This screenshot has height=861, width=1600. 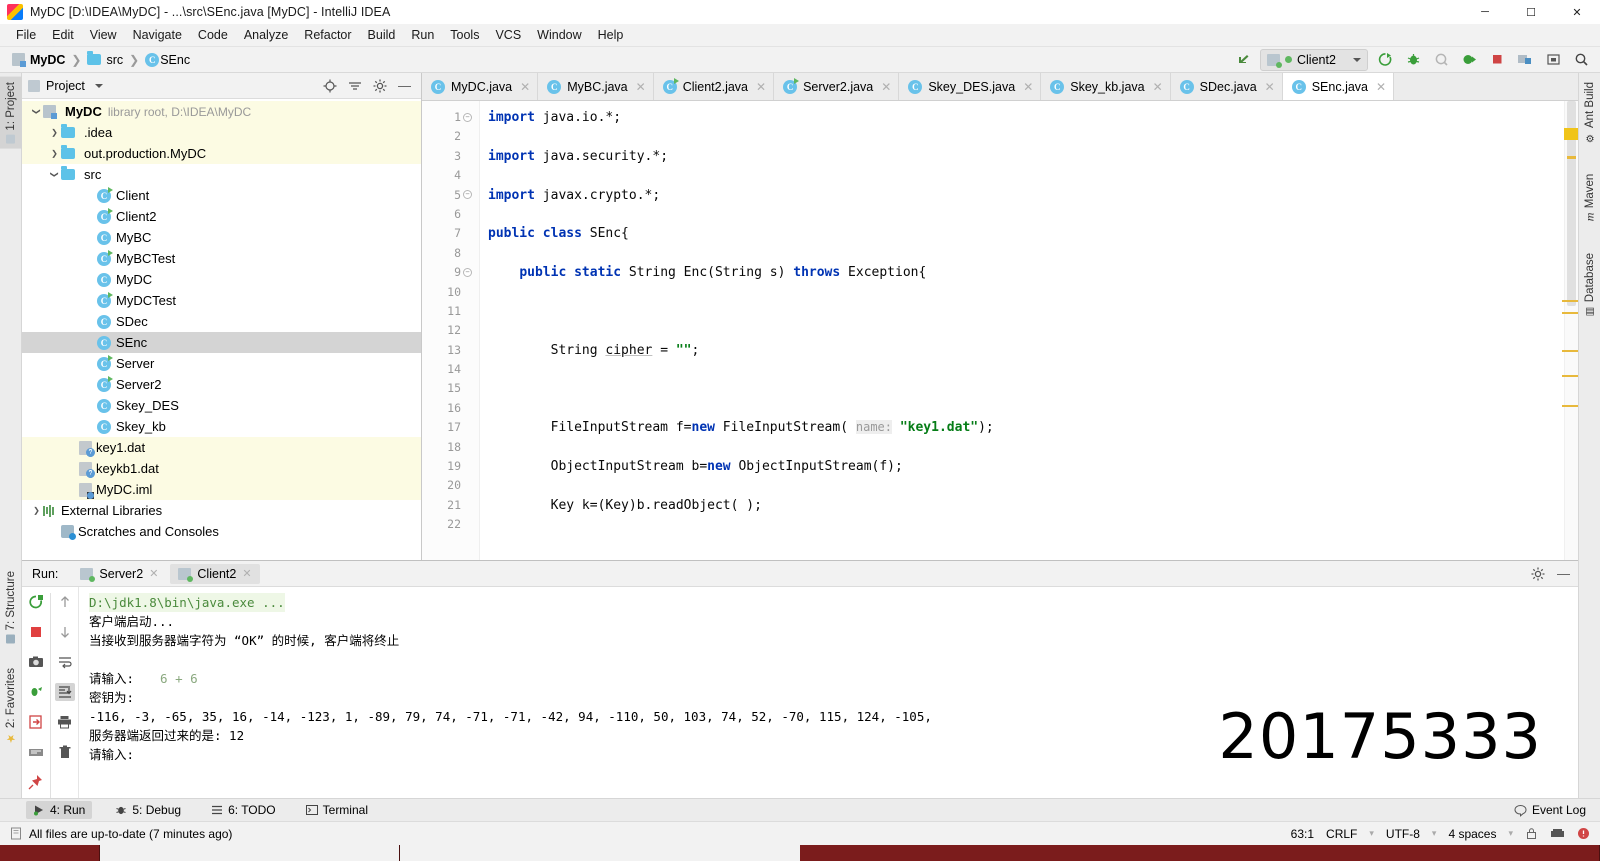 I want to click on rerun-icon, so click(x=36, y=602).